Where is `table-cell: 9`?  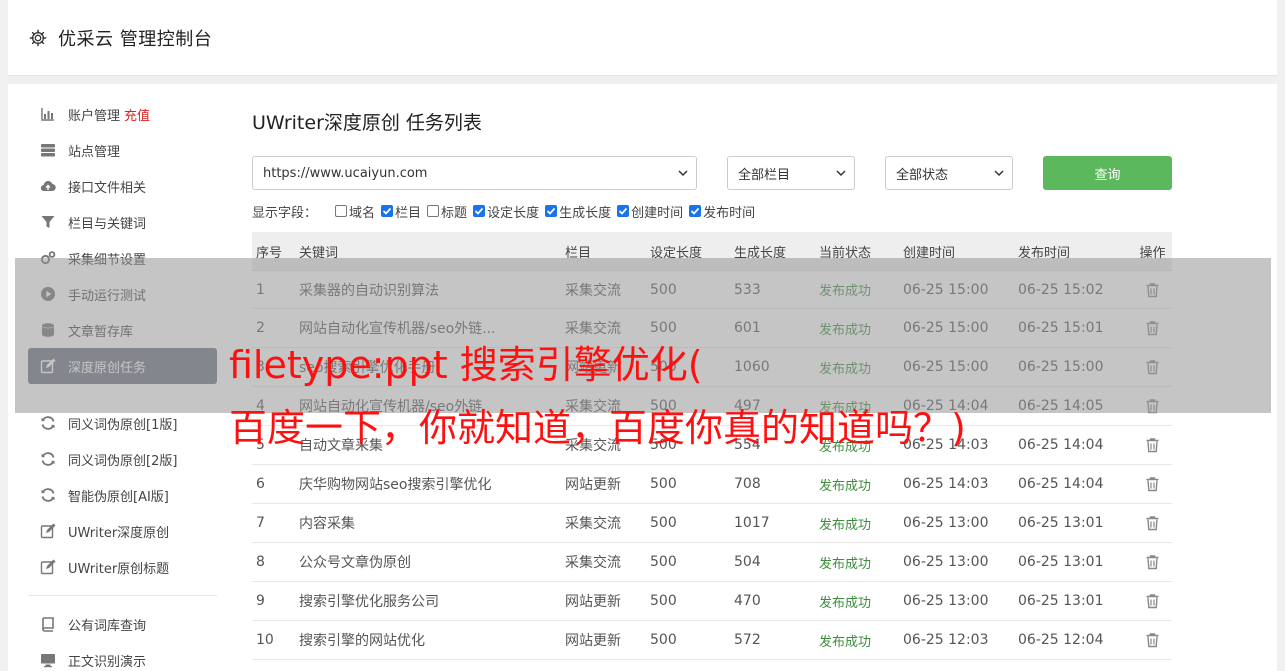 table-cell: 9 is located at coordinates (260, 601).